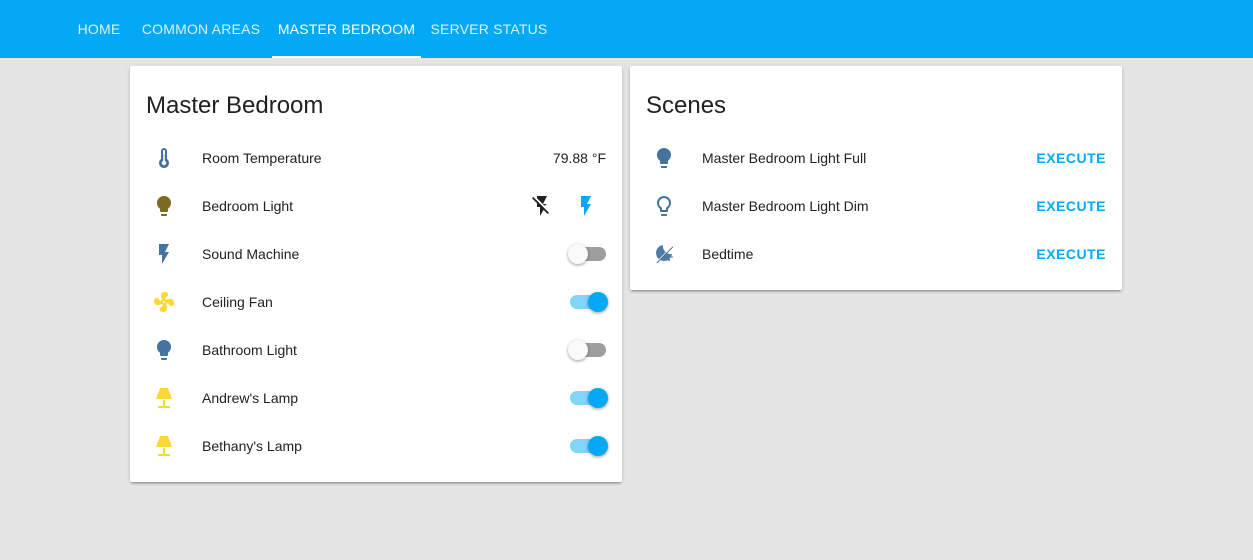 Image resolution: width=1253 pixels, height=560 pixels. I want to click on entity-name: Bethany's Lamp, so click(252, 446).